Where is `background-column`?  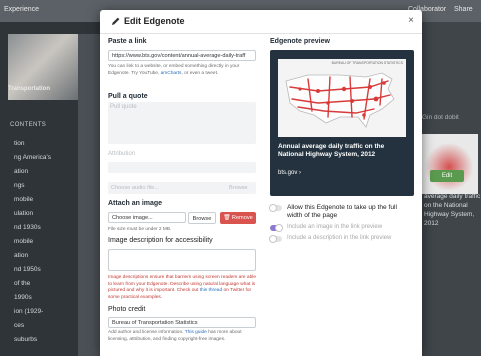
background-column is located at coordinates (89, 195).